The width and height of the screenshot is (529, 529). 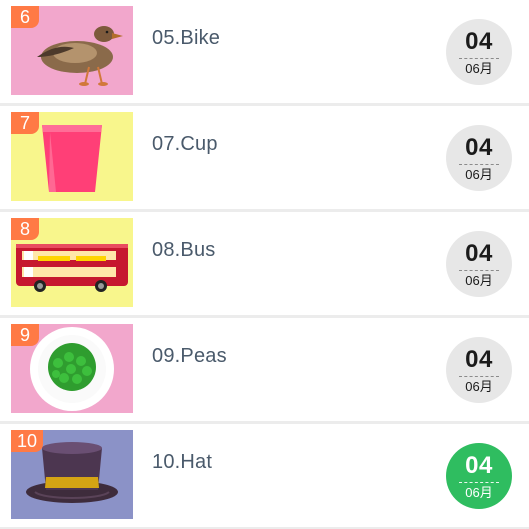 I want to click on lesson-thumbnail: 7, so click(x=72, y=156).